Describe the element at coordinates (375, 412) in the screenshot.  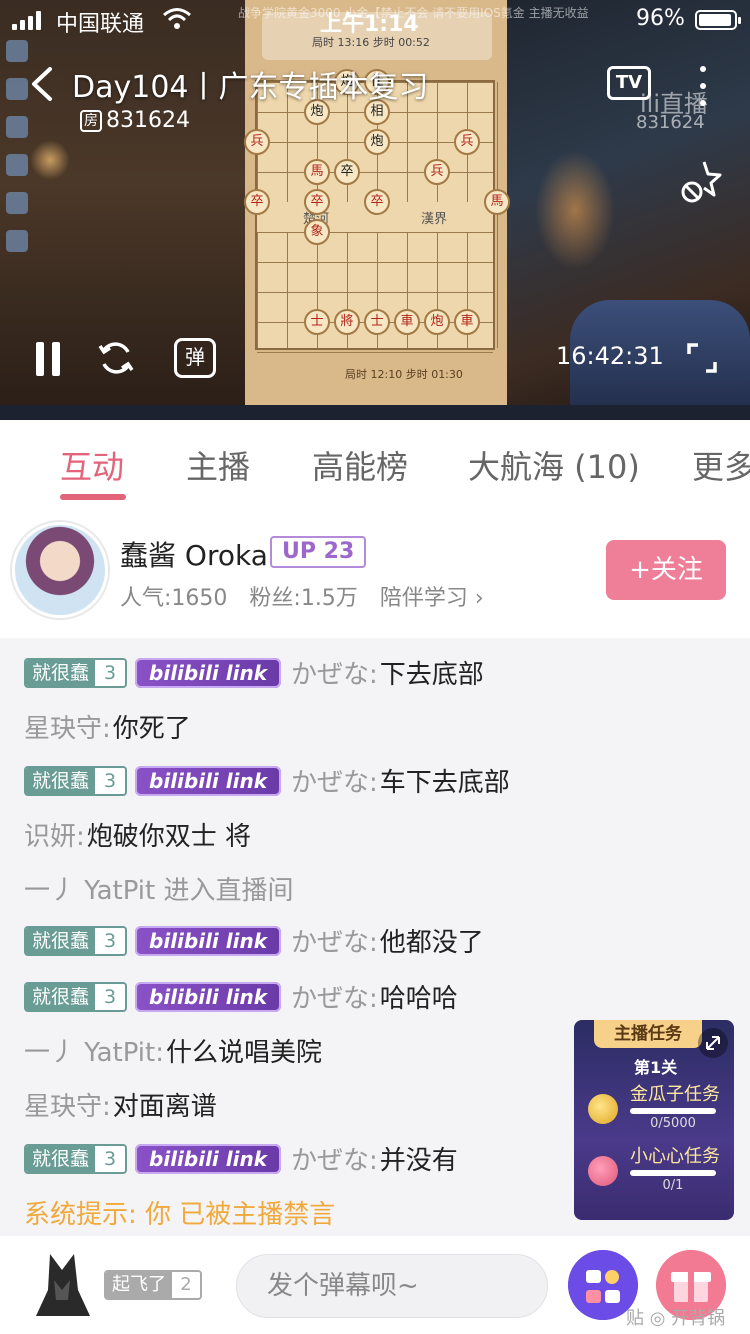
I see `stream-taskbar` at that location.